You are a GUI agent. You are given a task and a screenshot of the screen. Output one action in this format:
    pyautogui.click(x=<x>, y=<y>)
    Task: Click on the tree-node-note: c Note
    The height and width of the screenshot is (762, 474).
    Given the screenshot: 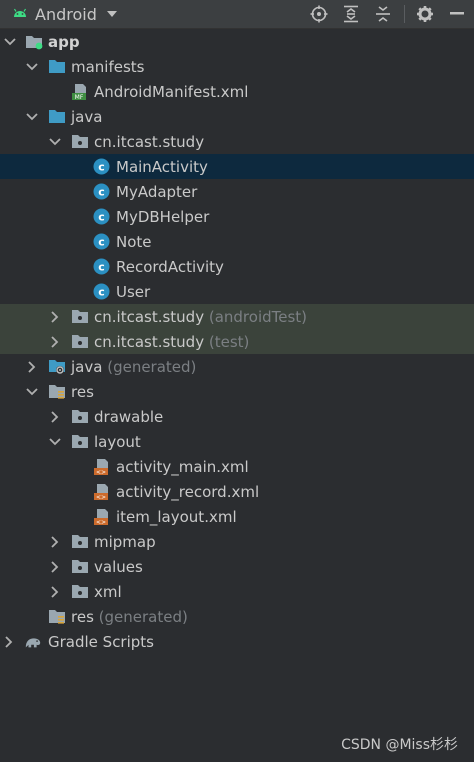 What is the action you would take?
    pyautogui.click(x=237, y=241)
    